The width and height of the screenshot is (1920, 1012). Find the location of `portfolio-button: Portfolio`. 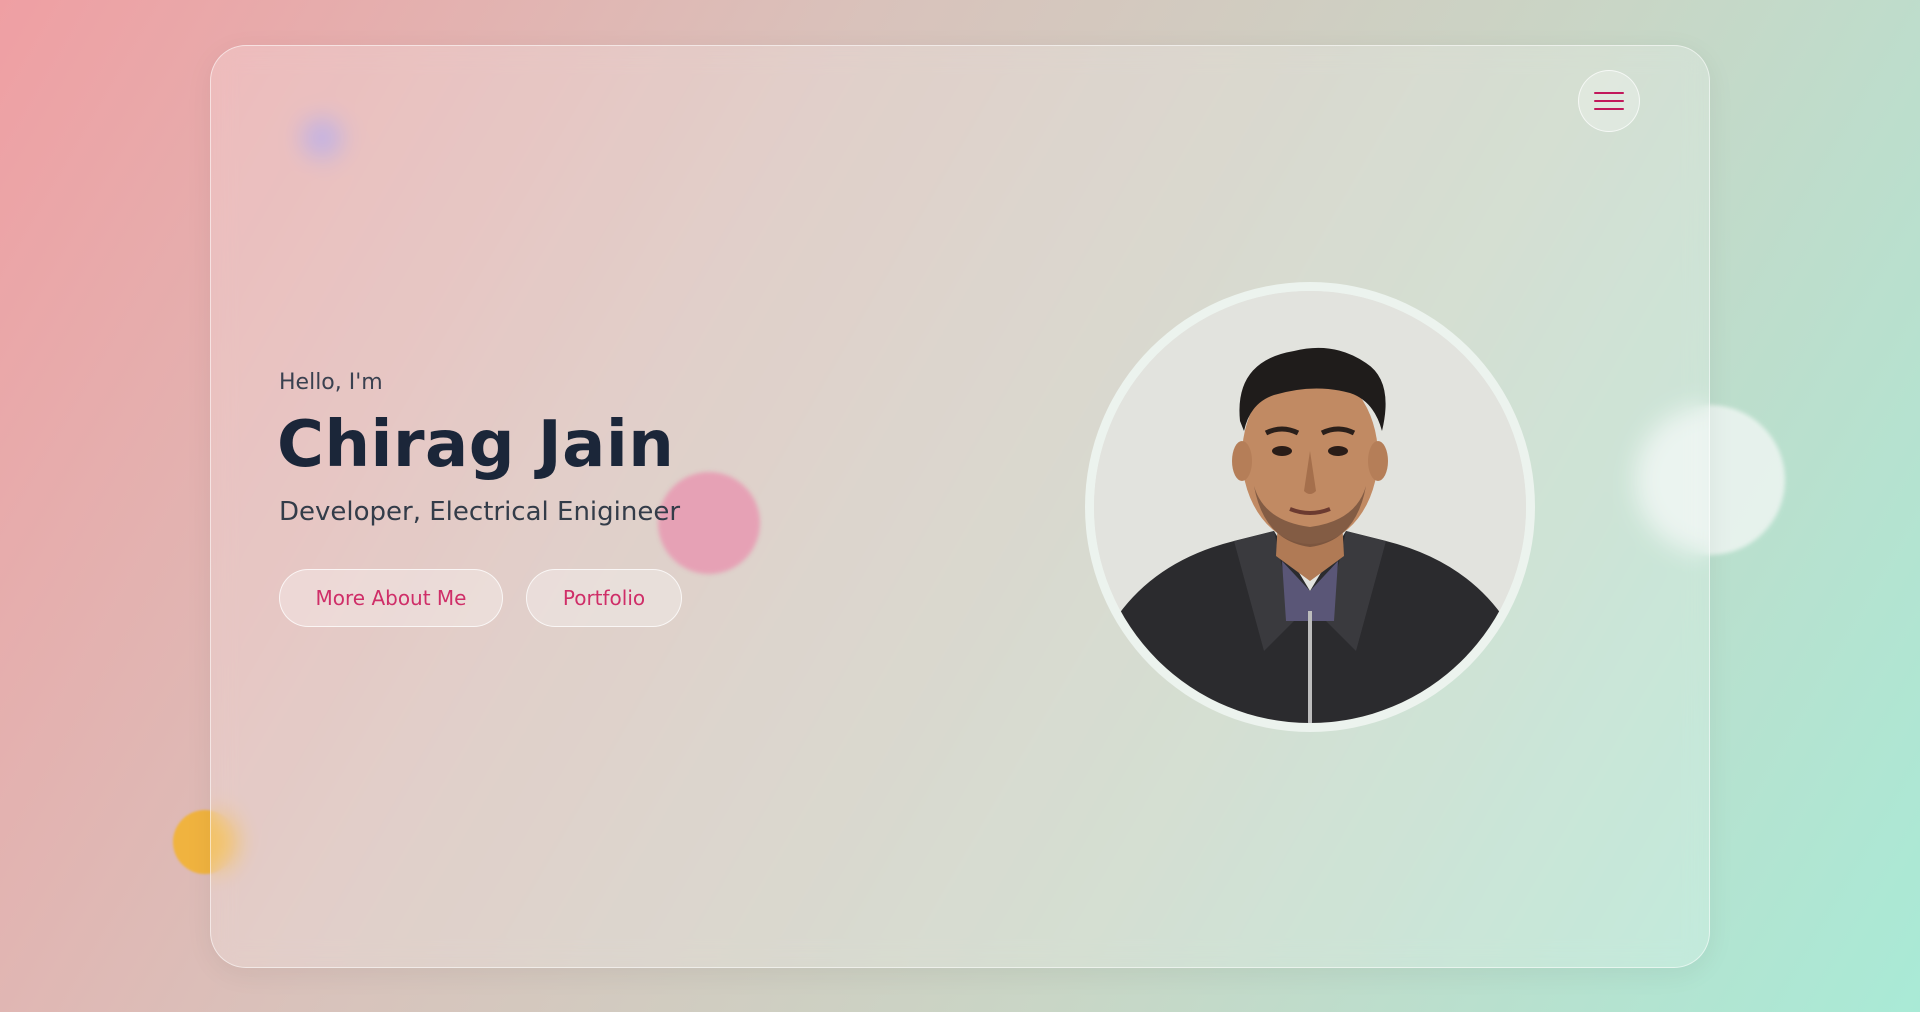

portfolio-button: Portfolio is located at coordinates (604, 598).